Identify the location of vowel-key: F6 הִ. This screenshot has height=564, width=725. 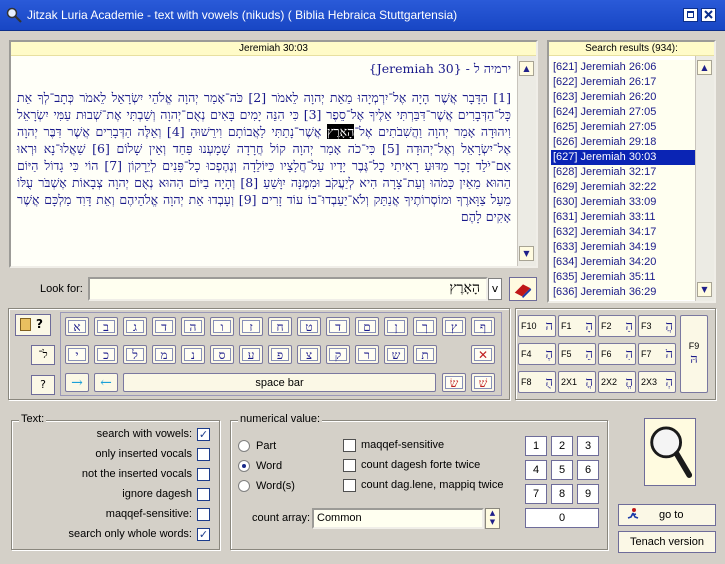
(617, 354).